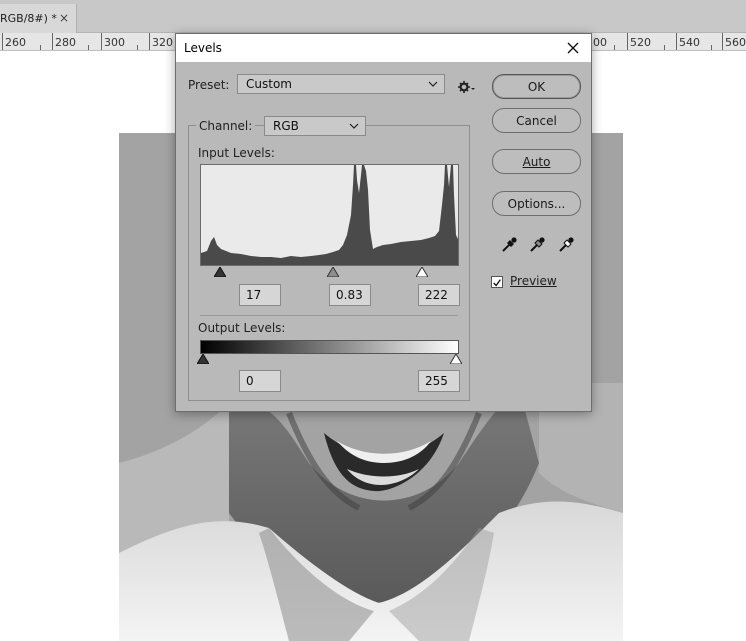  What do you see at coordinates (566, 245) in the screenshot?
I see `white-point-eyedropper-icon` at bounding box center [566, 245].